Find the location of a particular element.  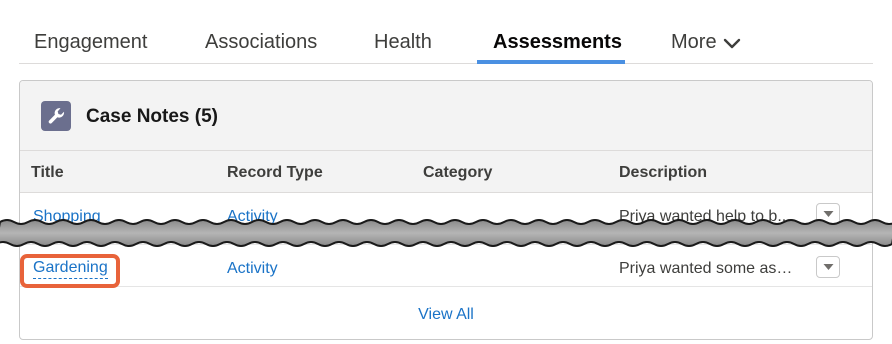

highlight-box is located at coordinates (70, 271).